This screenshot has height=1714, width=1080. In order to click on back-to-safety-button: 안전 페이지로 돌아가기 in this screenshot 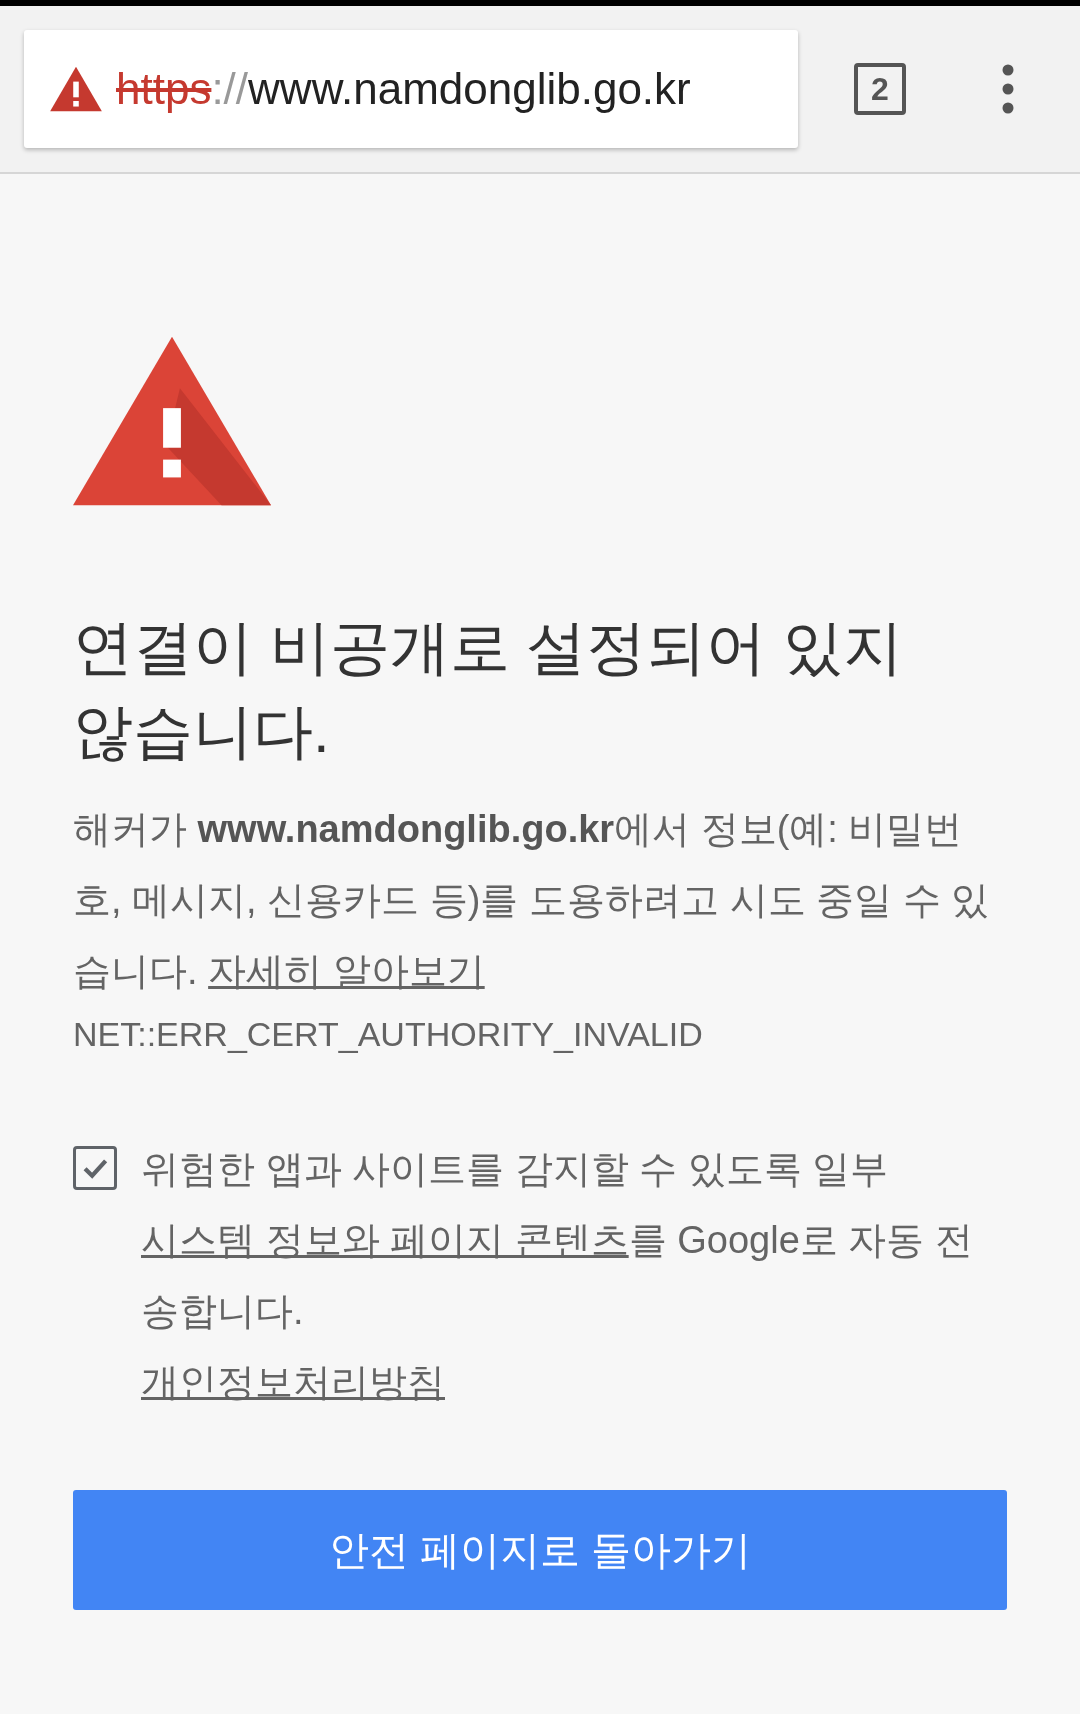, I will do `click(540, 1550)`.